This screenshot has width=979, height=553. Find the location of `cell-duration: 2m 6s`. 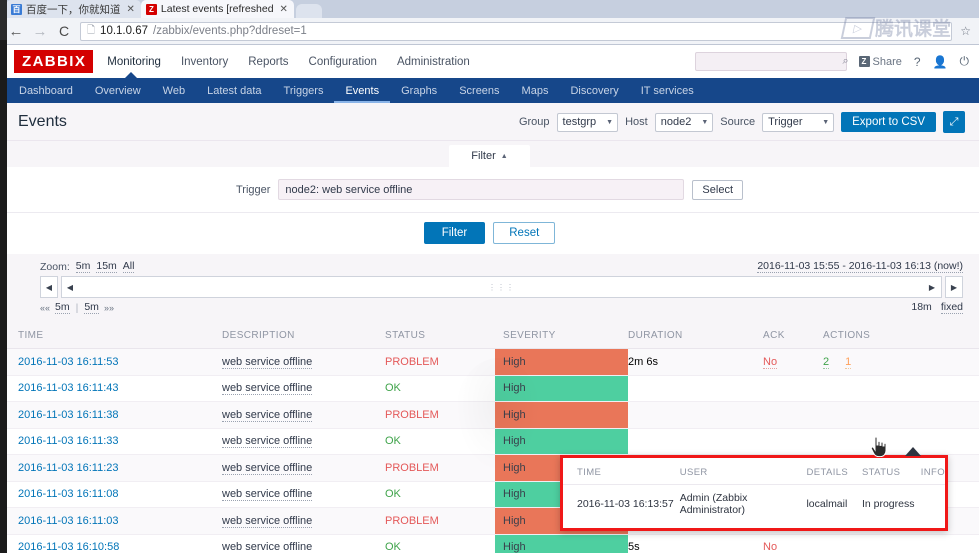

cell-duration: 2m 6s is located at coordinates (695, 362).